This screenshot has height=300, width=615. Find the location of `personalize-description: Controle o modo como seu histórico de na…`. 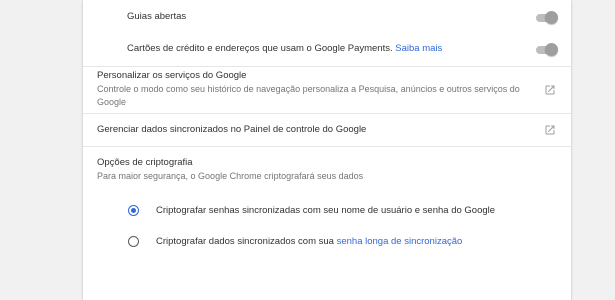

personalize-description: Controle o modo como seu histórico de na… is located at coordinates (308, 95).